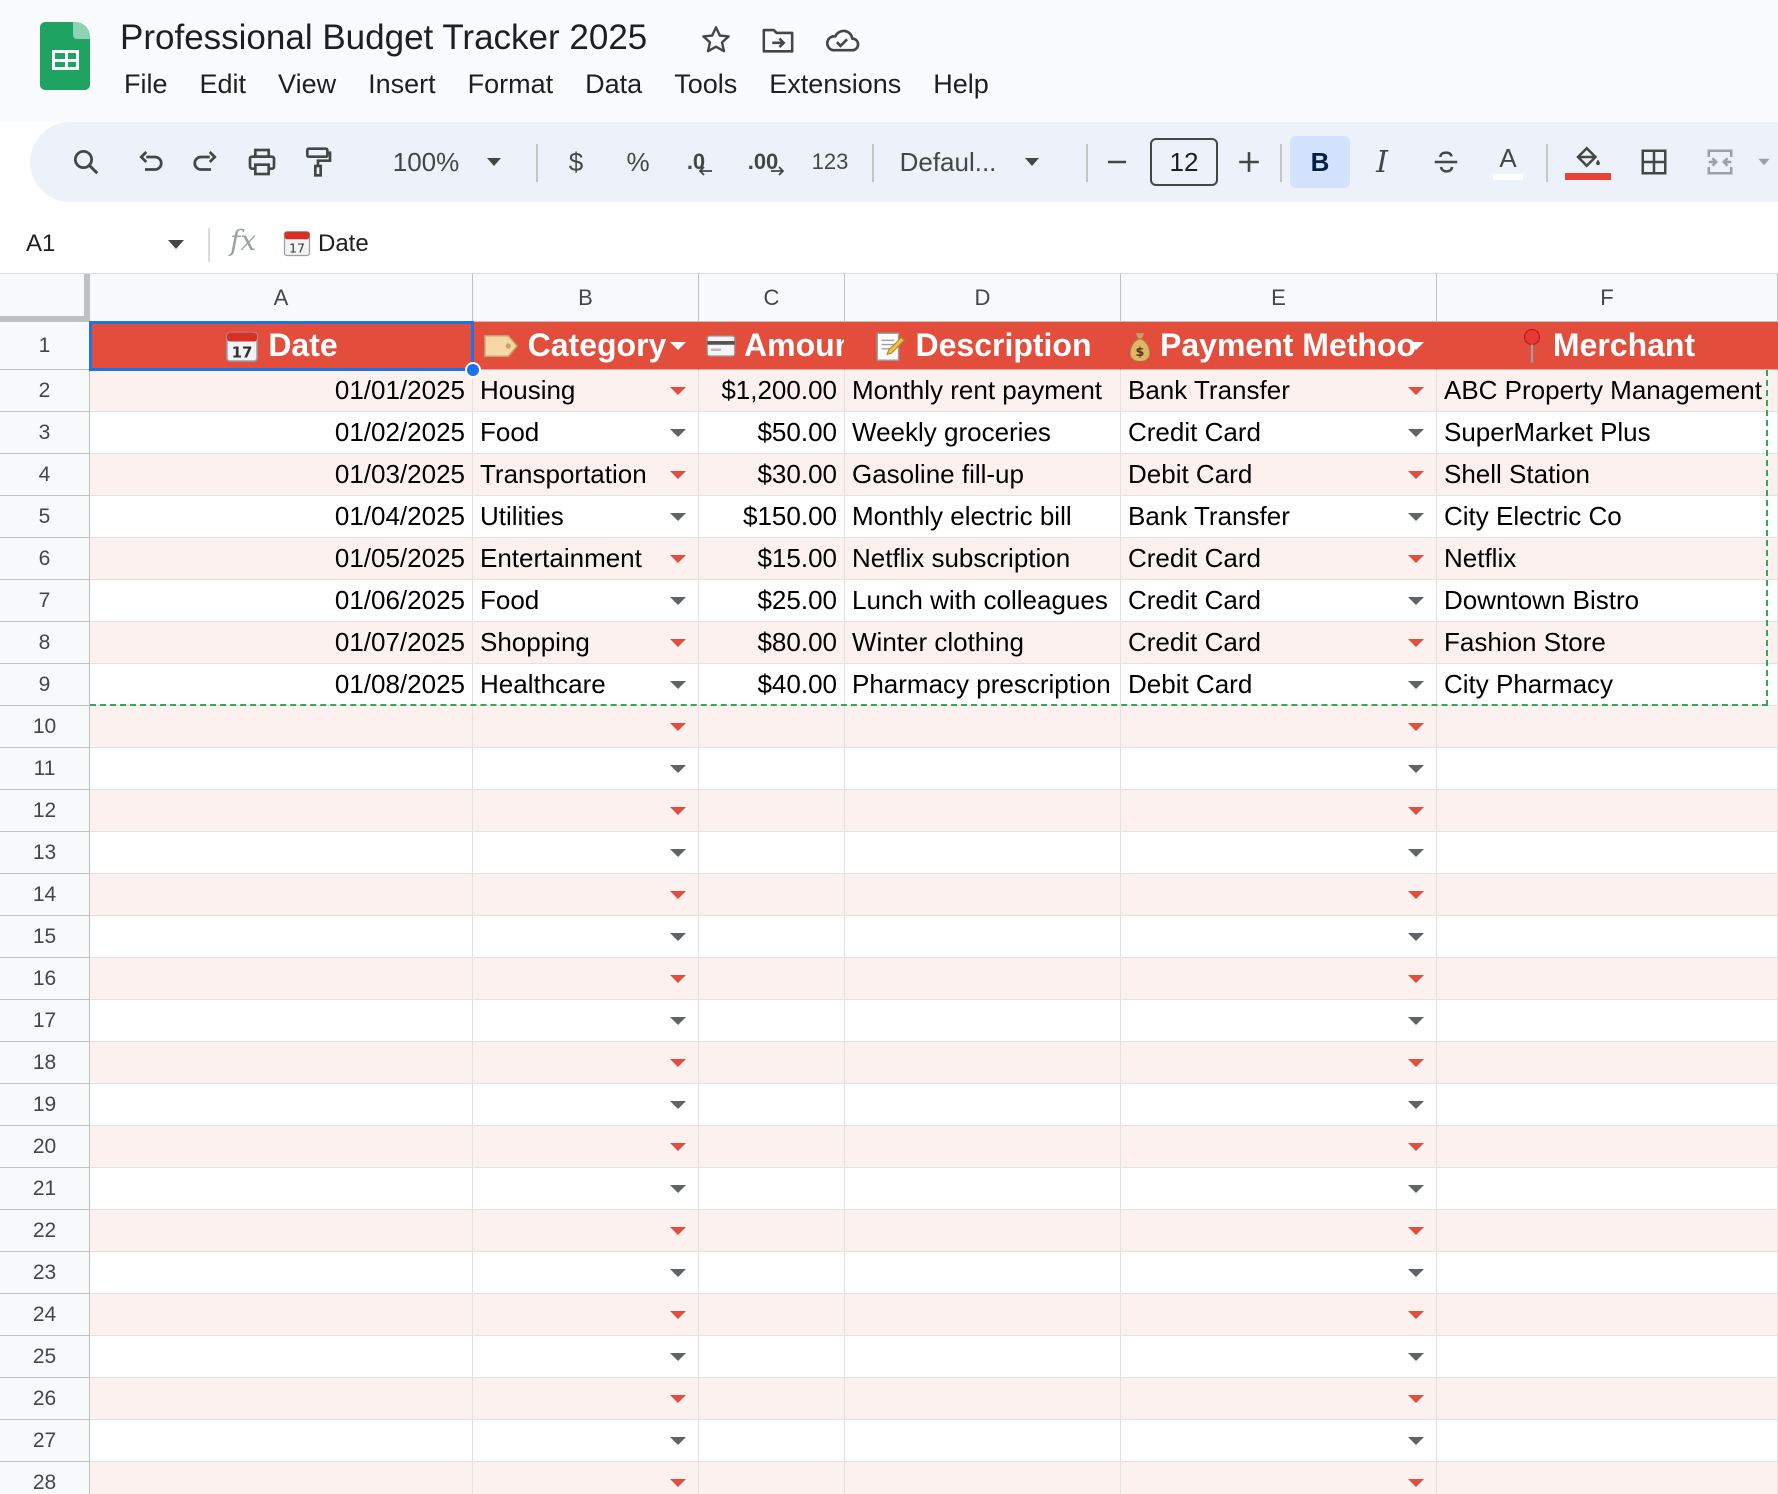  I want to click on cell-d: Monthly rent payment, so click(983, 391).